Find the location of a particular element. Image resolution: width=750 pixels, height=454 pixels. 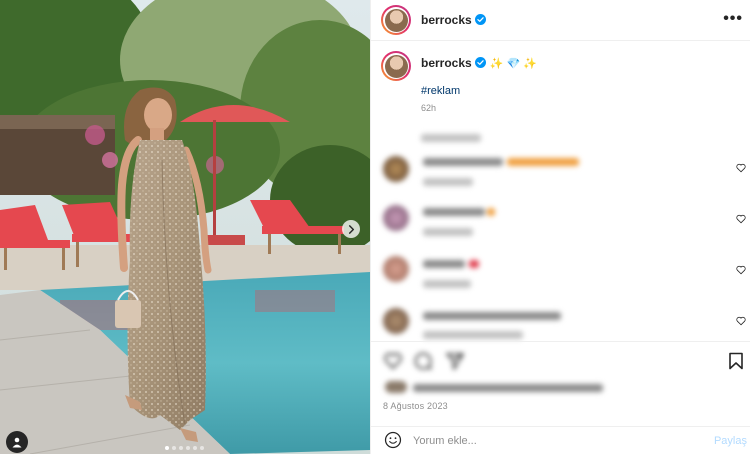

carousel-indicator is located at coordinates (184, 448).